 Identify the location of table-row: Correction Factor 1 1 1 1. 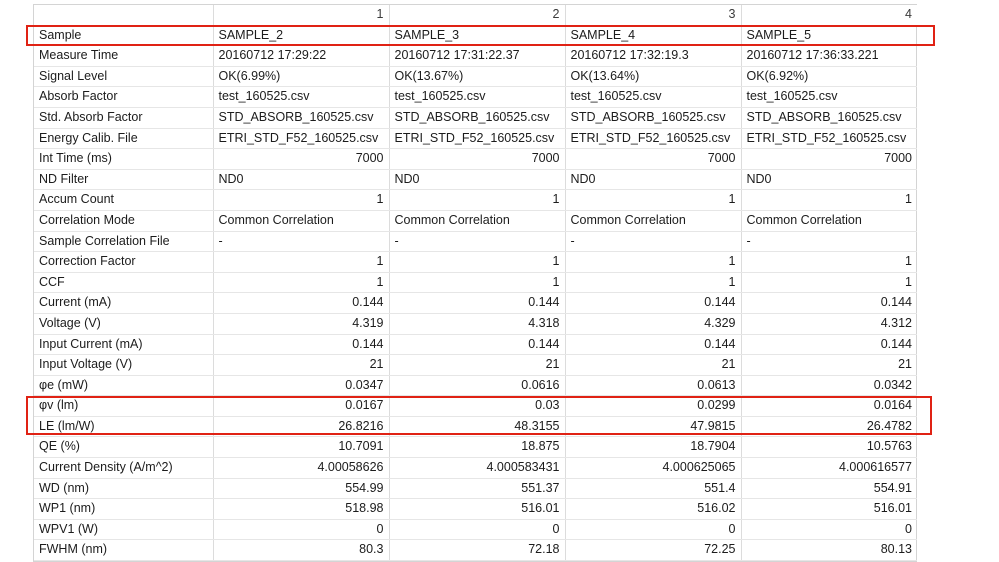
(475, 262).